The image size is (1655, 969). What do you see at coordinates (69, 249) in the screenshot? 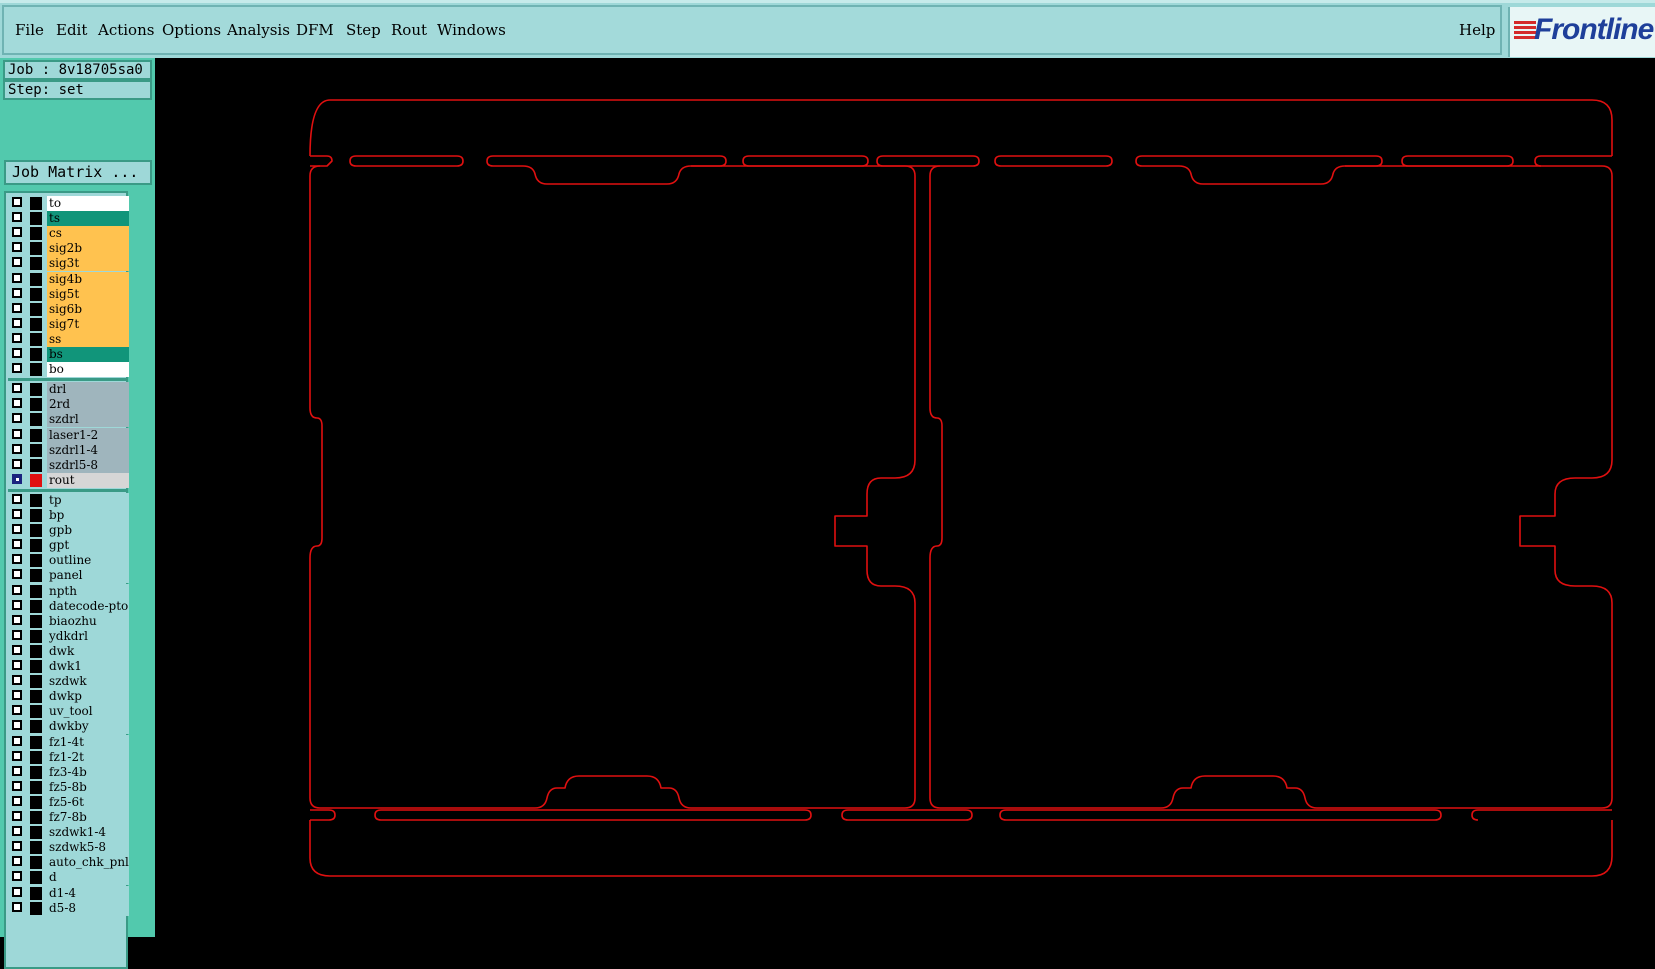
I see `layer-row: sig2b` at bounding box center [69, 249].